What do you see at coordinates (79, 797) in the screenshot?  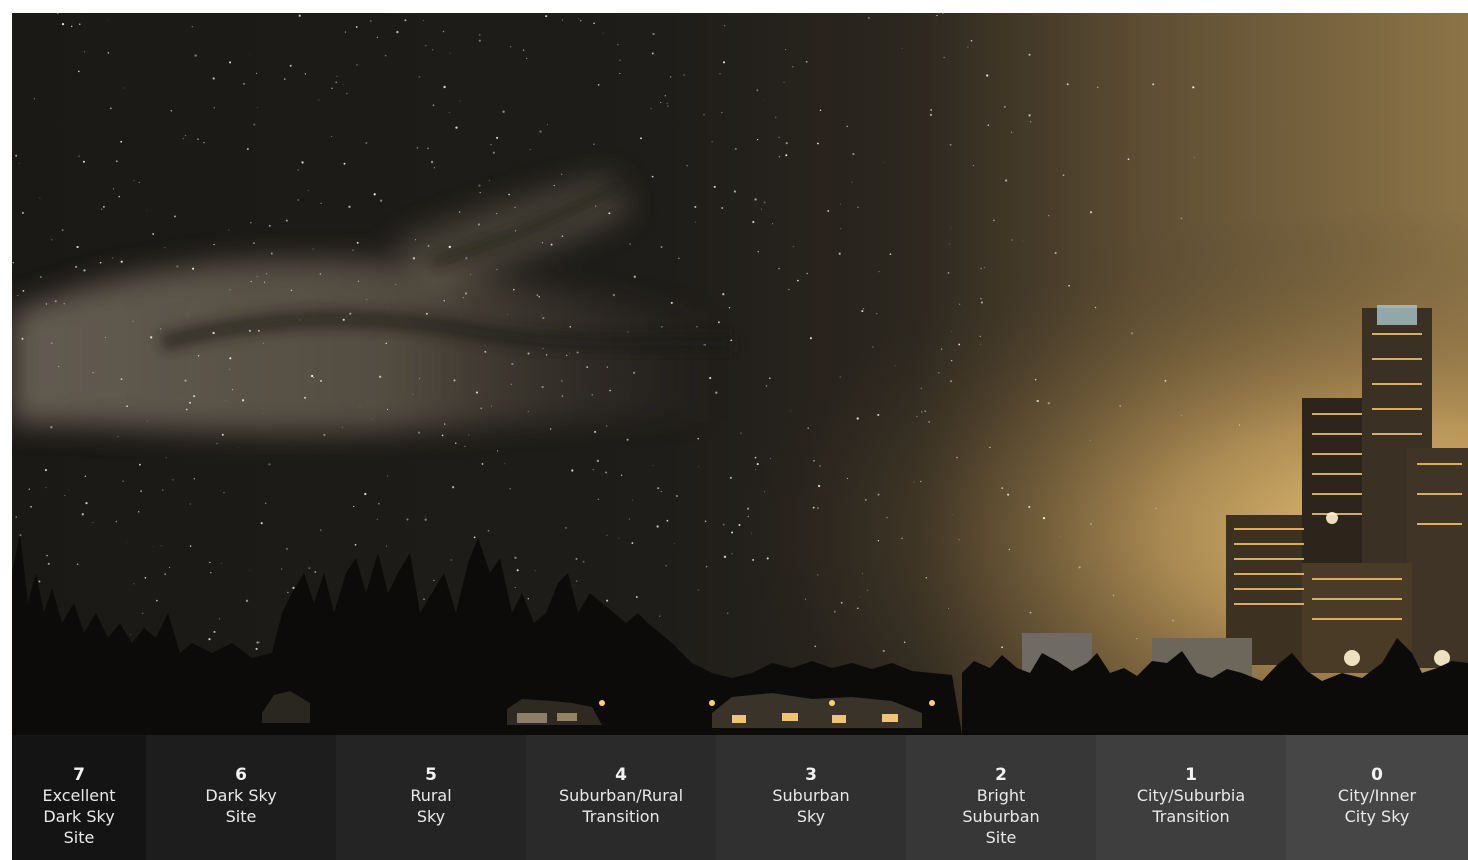 I see `scale-level-7: 7 Excellent Dark Sky Site` at bounding box center [79, 797].